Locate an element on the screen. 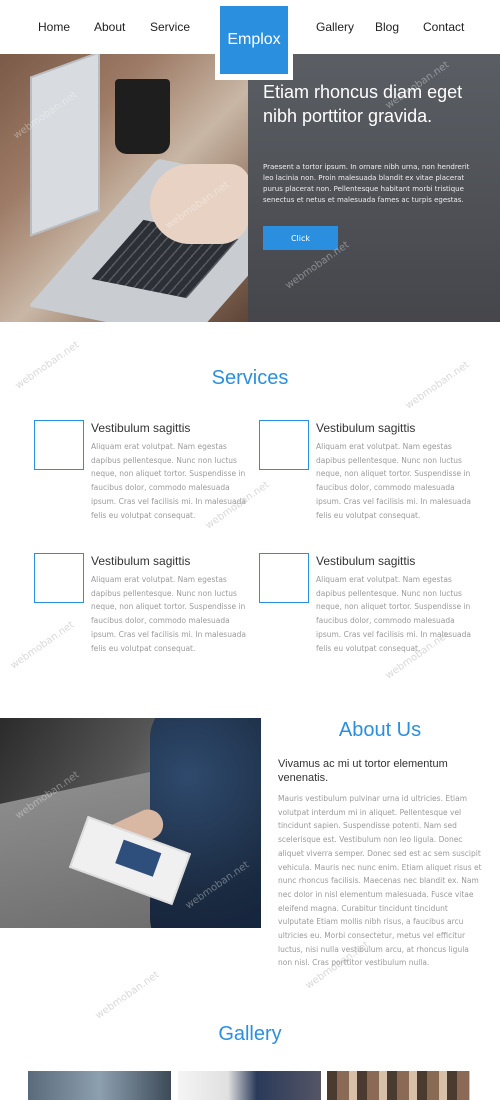 The image size is (500, 1100). logo-container: Emplox is located at coordinates (254, 40).